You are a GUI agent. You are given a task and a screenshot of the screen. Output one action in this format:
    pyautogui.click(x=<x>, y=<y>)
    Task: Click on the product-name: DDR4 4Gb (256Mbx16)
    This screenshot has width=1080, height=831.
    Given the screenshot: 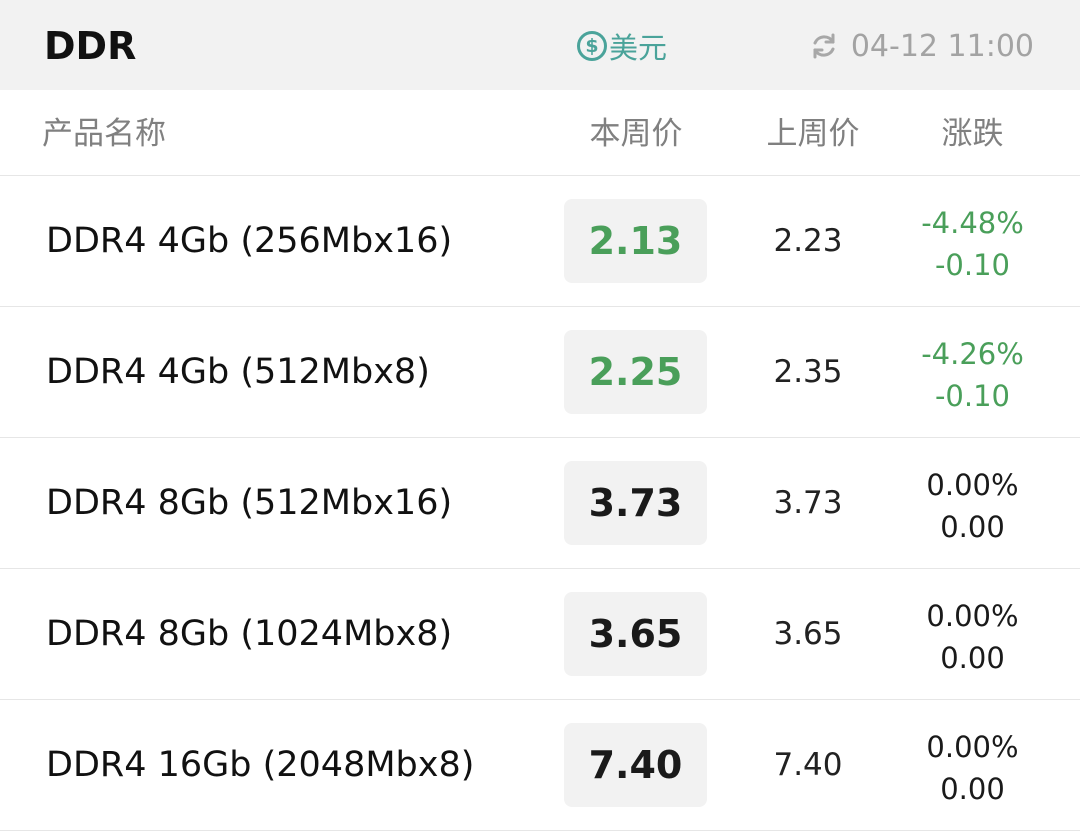 What is the action you would take?
    pyautogui.click(x=249, y=241)
    